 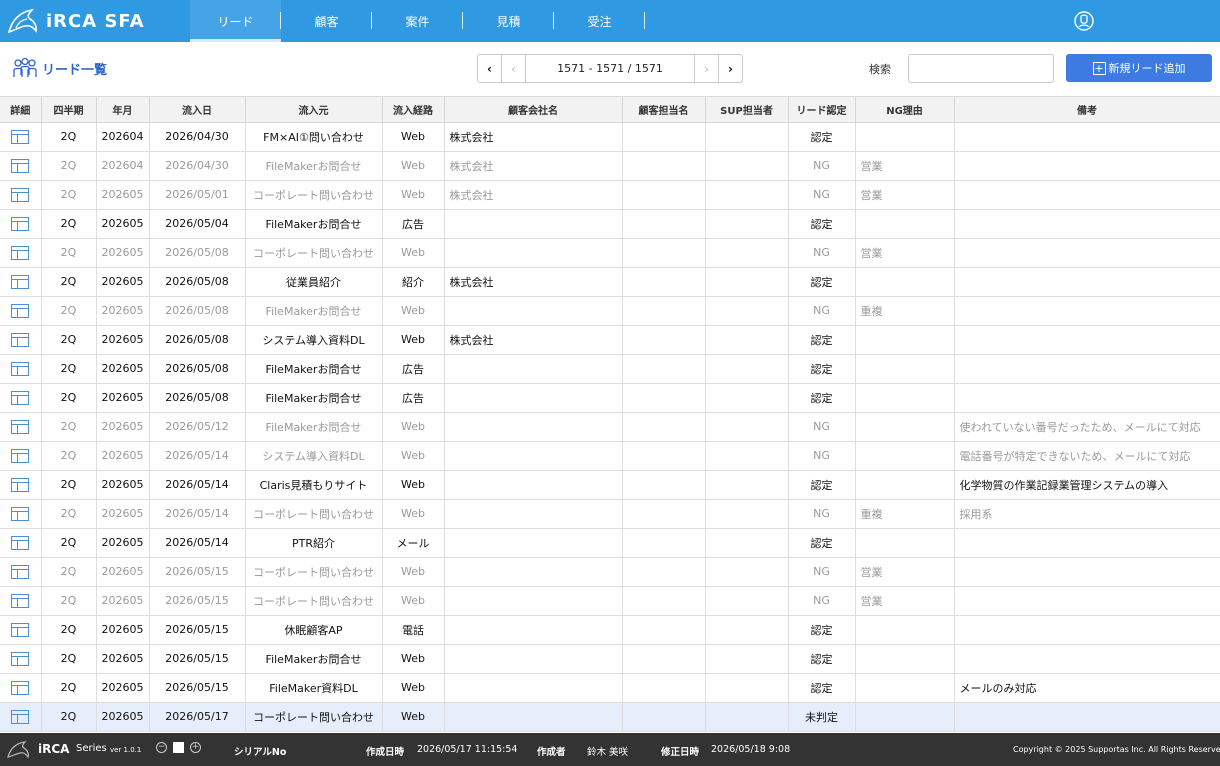 What do you see at coordinates (610, 137) in the screenshot?
I see `table-row: 2Q 202604 2026/04/30 FM×AI①問い合わせ Web 株式会社 認定` at bounding box center [610, 137].